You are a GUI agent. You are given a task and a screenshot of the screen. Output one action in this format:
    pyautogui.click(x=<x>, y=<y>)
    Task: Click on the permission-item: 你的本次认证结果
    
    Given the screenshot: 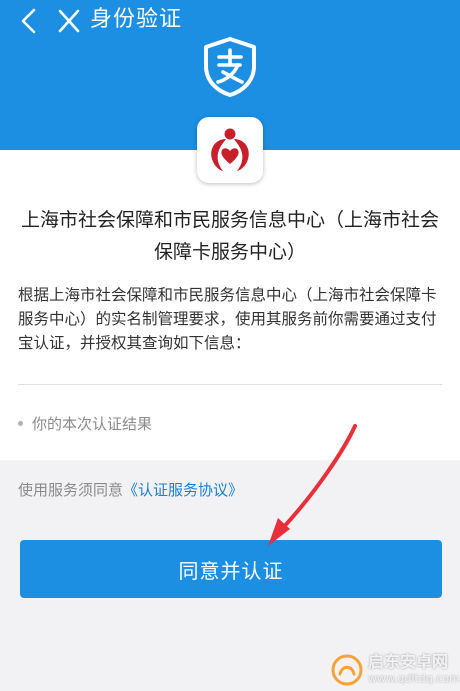 What is the action you would take?
    pyautogui.click(x=92, y=424)
    